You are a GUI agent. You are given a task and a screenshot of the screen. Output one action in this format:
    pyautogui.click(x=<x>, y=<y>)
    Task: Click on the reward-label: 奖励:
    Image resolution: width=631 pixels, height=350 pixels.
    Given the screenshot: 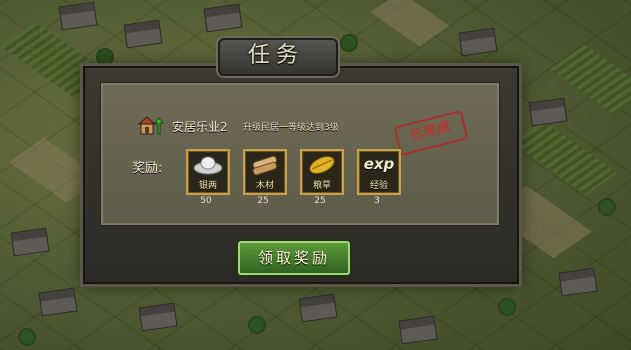 What is the action you would take?
    pyautogui.click(x=147, y=168)
    